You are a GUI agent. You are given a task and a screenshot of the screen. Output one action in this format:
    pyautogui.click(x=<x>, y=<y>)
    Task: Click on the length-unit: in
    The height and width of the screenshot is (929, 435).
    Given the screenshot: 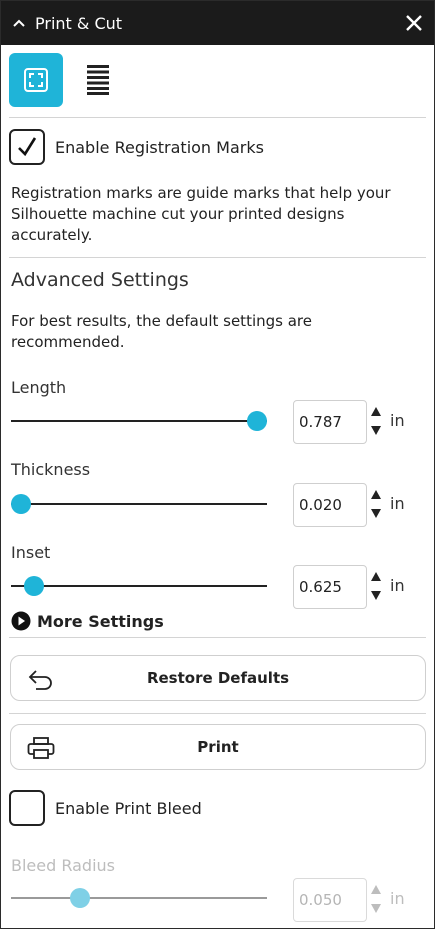 What is the action you would take?
    pyautogui.click(x=397, y=420)
    